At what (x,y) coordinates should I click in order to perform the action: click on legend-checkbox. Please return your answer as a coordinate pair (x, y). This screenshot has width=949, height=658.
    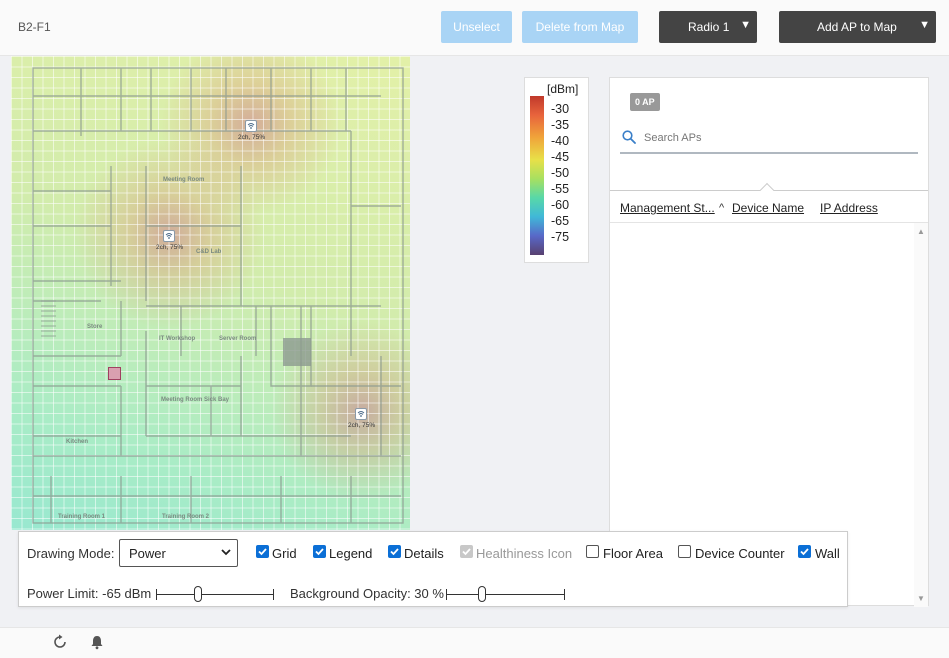
    Looking at the image, I should click on (319, 551).